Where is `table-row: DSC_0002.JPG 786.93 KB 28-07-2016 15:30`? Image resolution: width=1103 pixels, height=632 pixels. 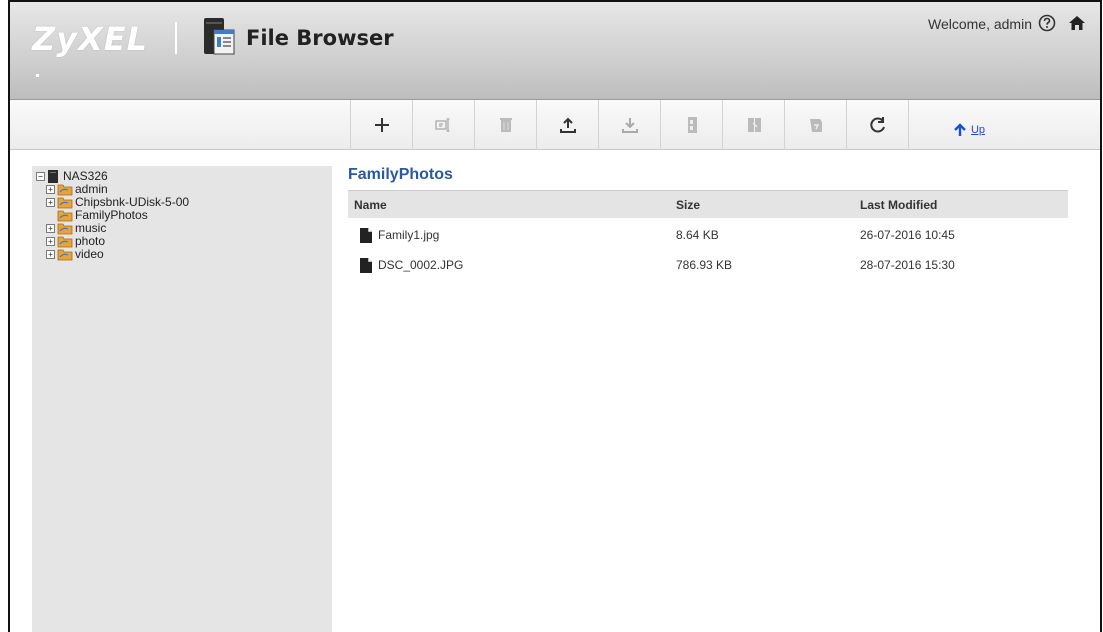
table-row: DSC_0002.JPG 786.93 KB 28-07-2016 15:30 is located at coordinates (708, 265).